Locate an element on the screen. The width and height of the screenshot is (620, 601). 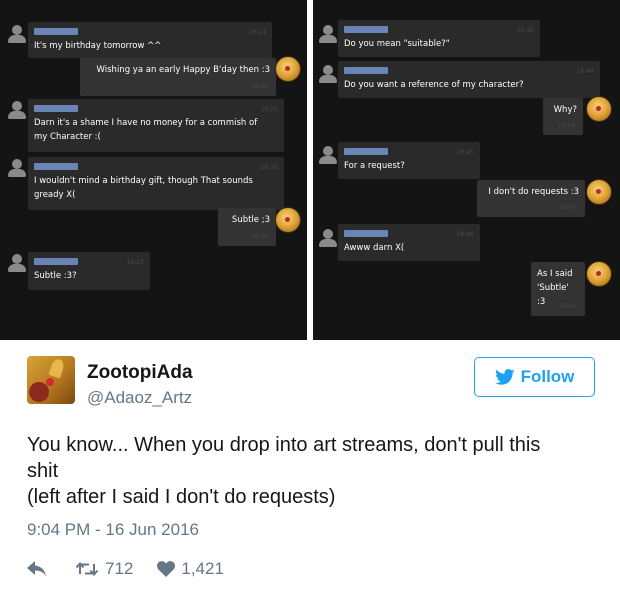
chat-message: As I said 'Subtle' :3 16:47 is located at coordinates (558, 289).